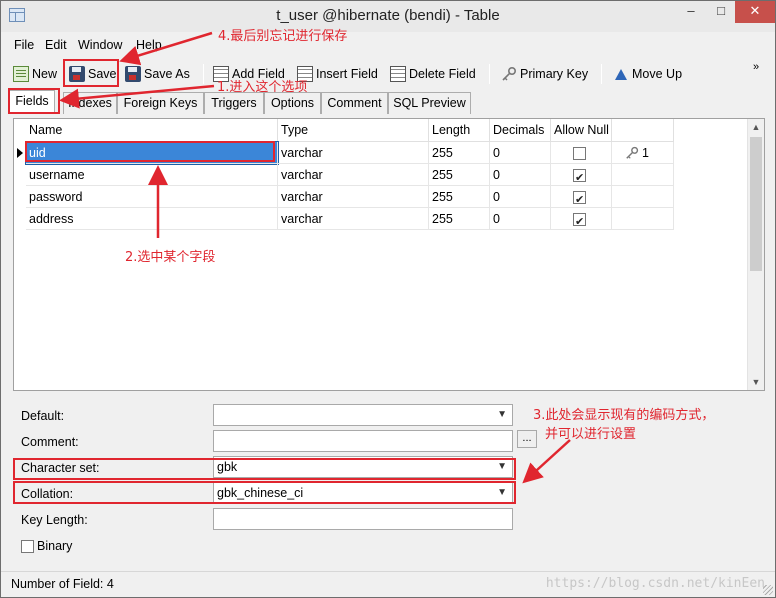 The image size is (776, 598). What do you see at coordinates (20, 153) in the screenshot?
I see `current-row-indicator-icon` at bounding box center [20, 153].